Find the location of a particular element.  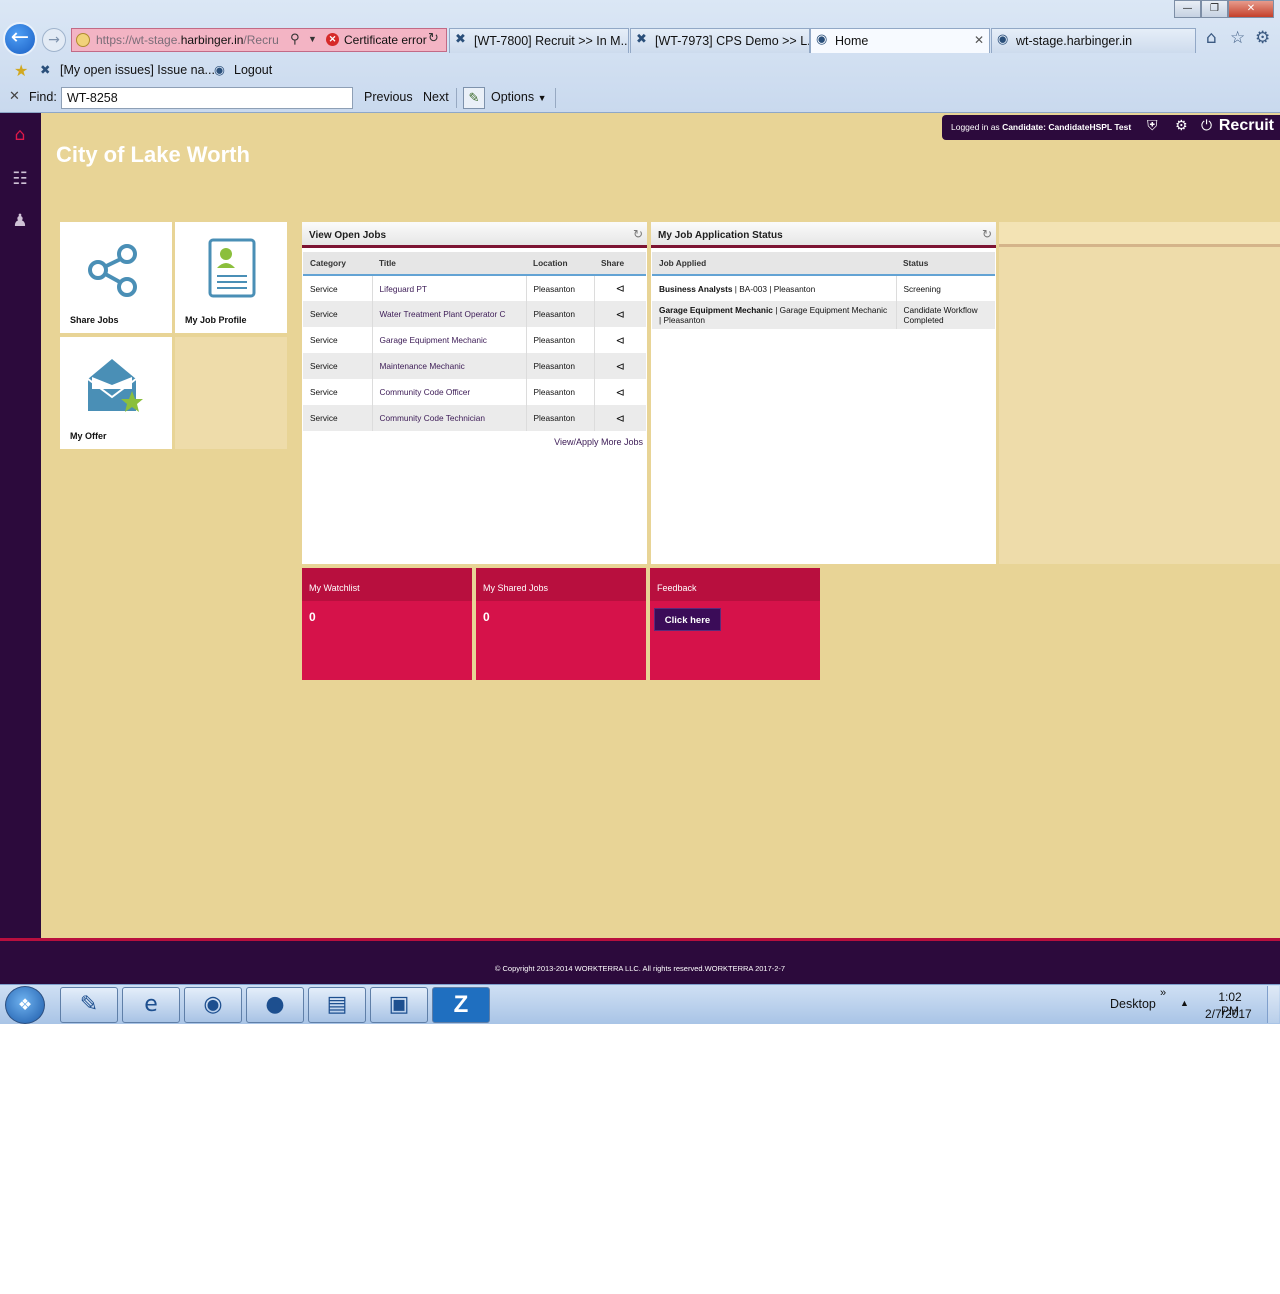

dropdown-icon: ▼ is located at coordinates (312, 39).